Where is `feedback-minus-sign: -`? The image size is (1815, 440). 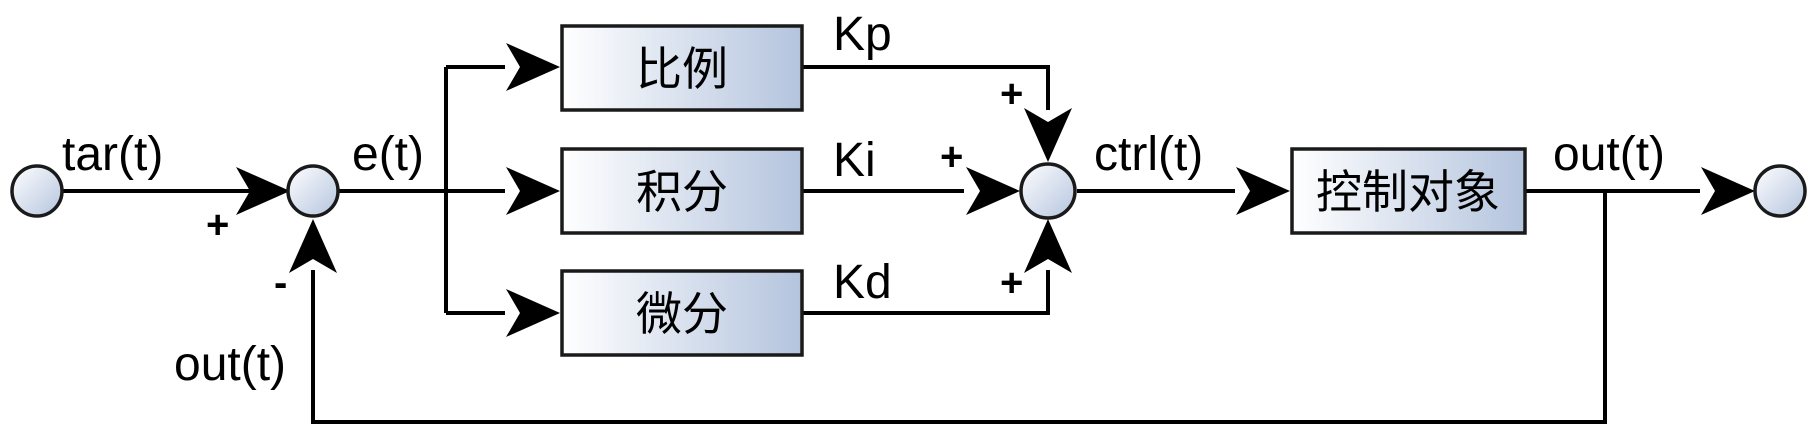 feedback-minus-sign: - is located at coordinates (280, 283).